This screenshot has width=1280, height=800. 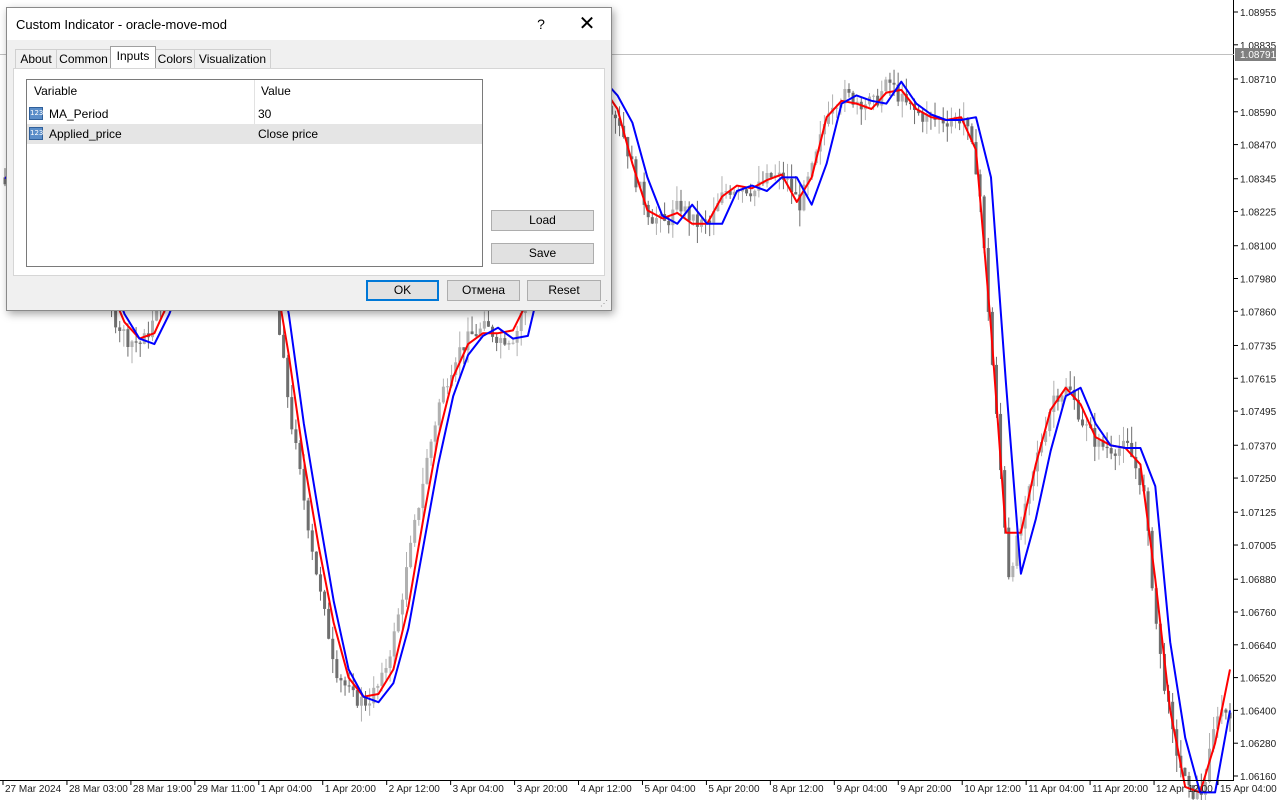 What do you see at coordinates (1258, 546) in the screenshot?
I see `price-tick-label: 1.07005` at bounding box center [1258, 546].